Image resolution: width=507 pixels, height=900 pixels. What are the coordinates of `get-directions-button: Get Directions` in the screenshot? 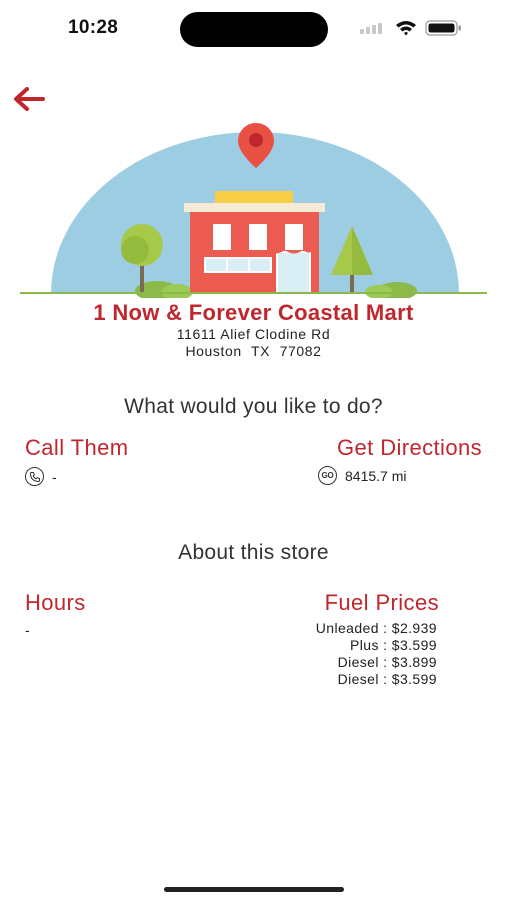 It's located at (409, 448).